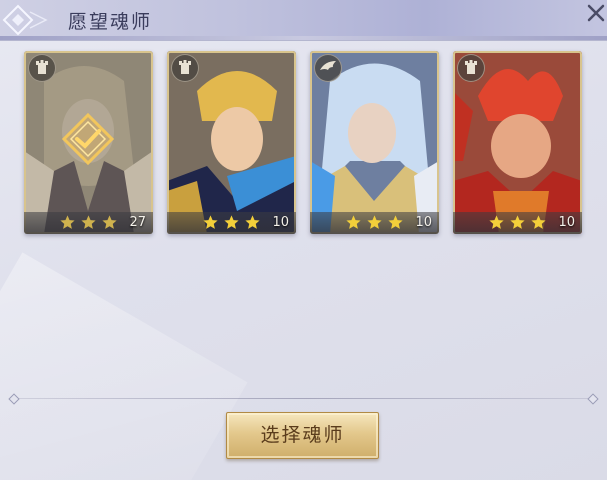  I want to click on close-icon, so click(596, 13).